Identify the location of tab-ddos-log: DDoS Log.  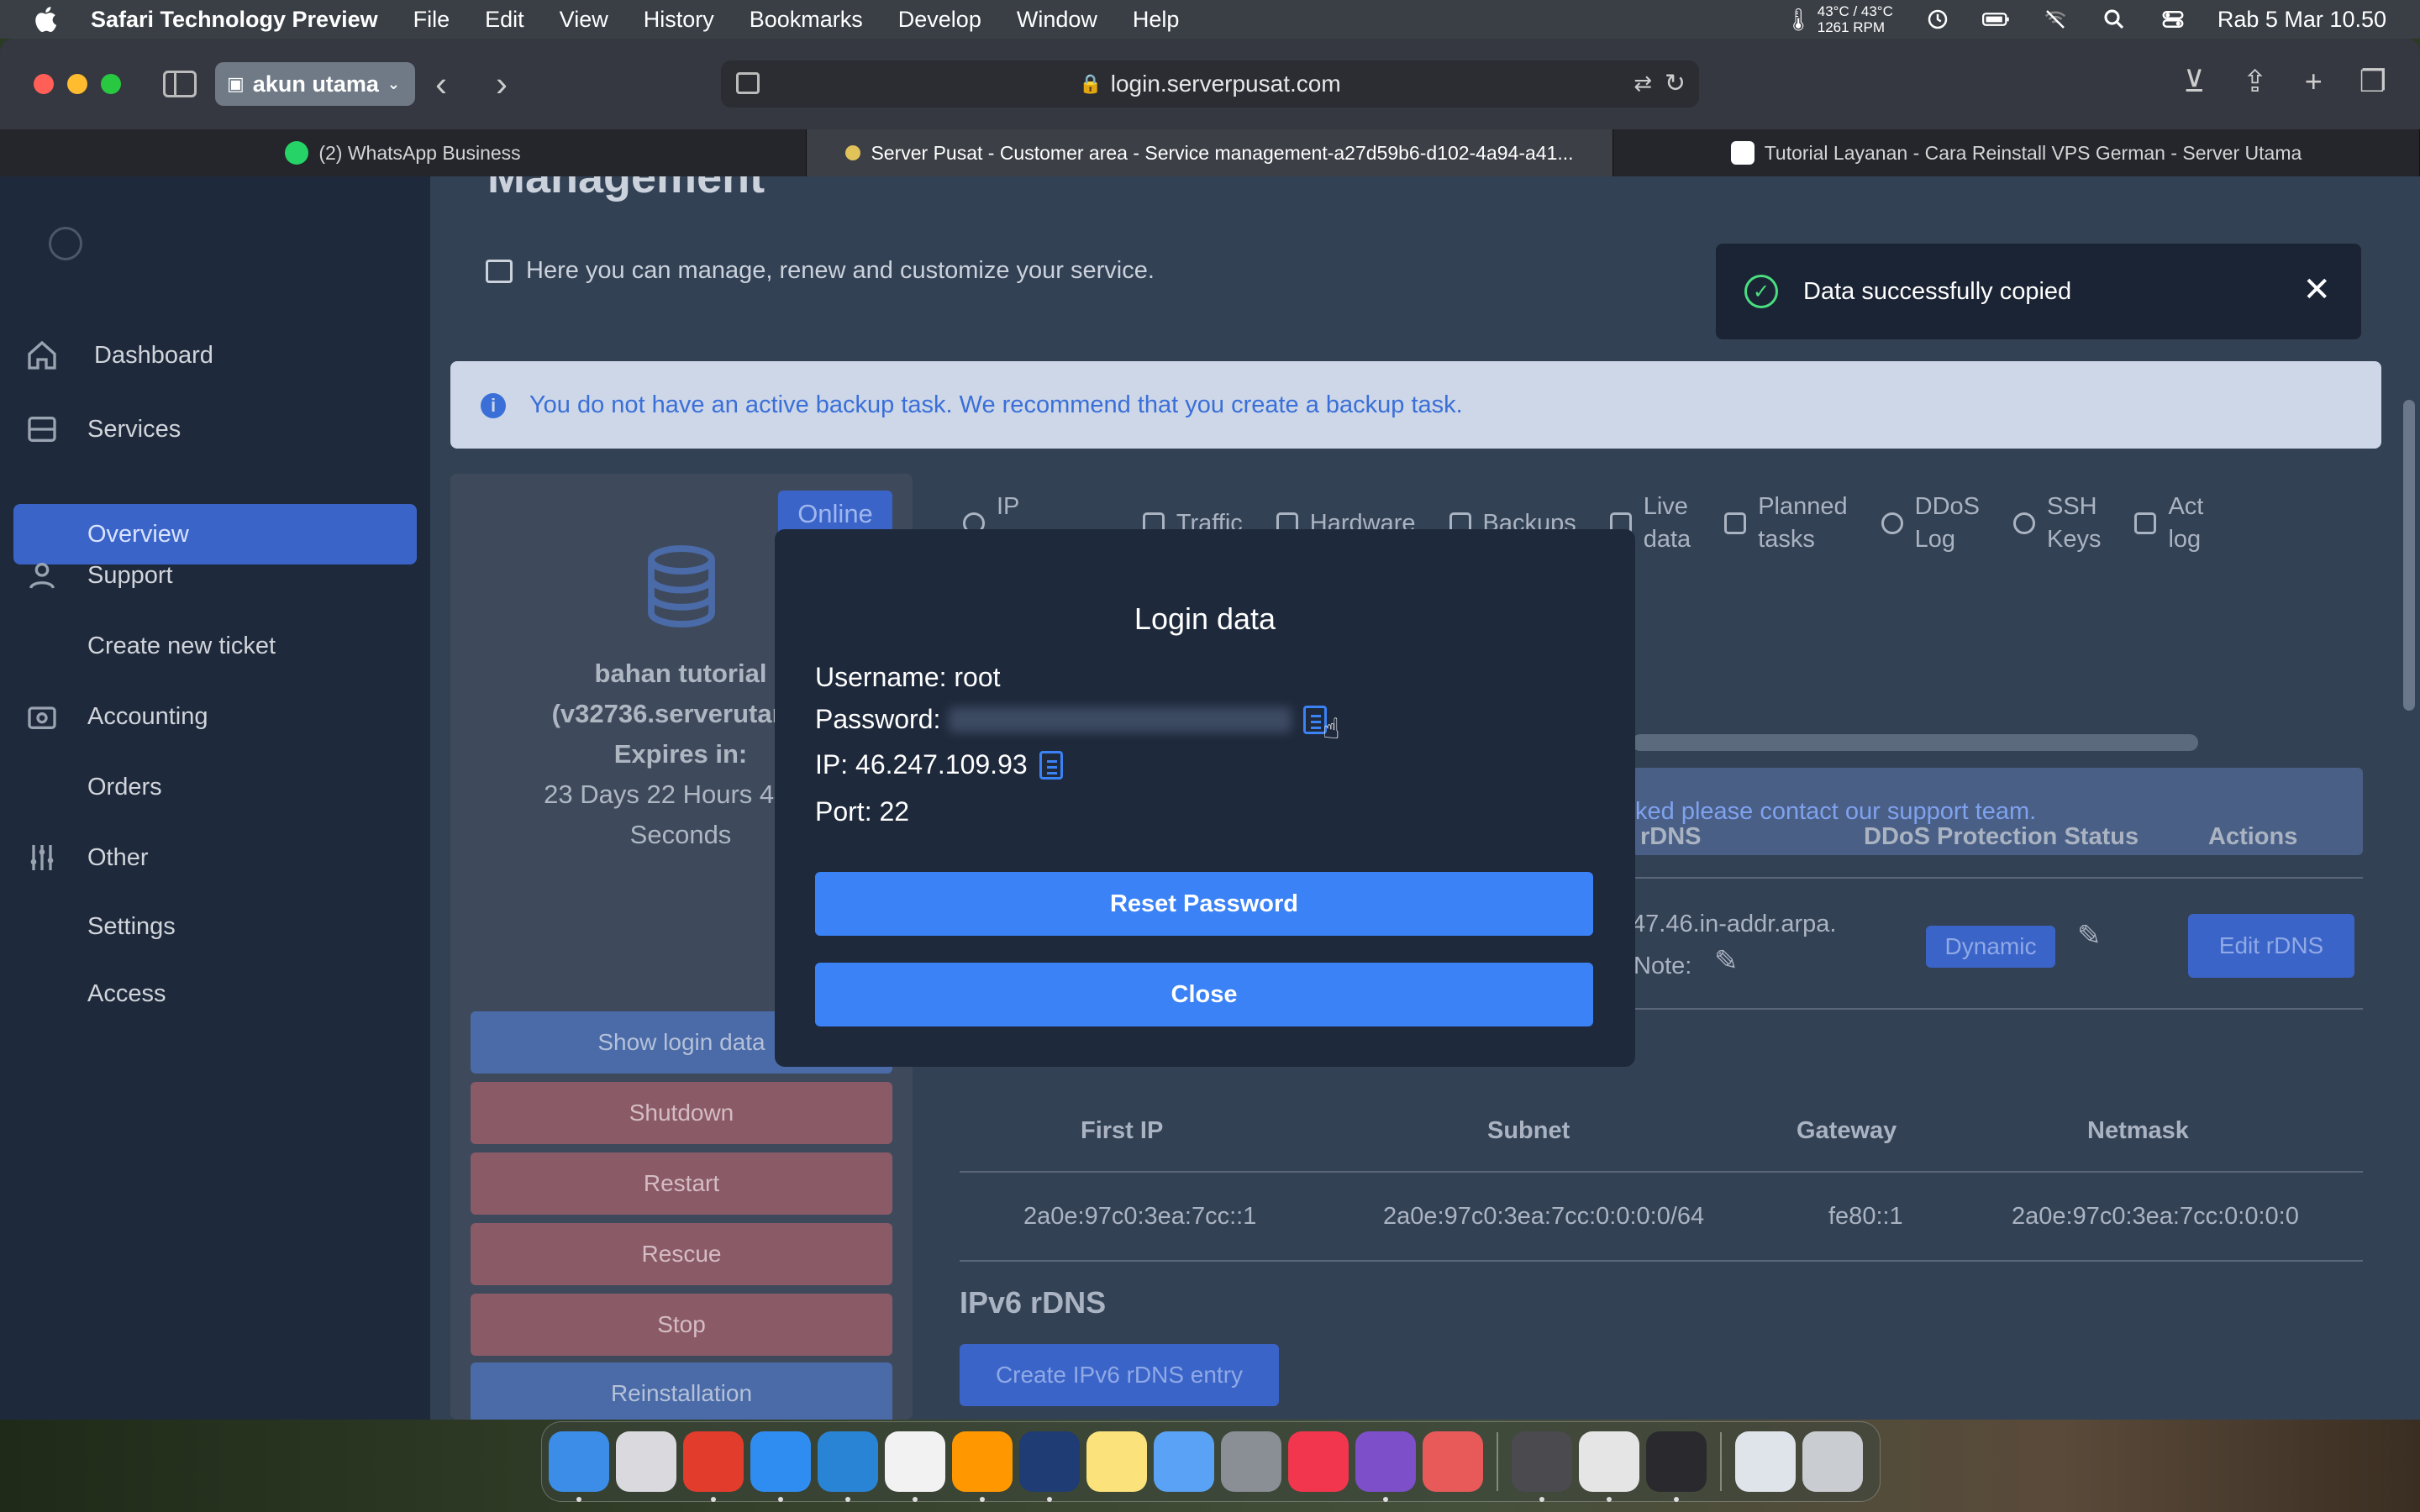
(1930, 523).